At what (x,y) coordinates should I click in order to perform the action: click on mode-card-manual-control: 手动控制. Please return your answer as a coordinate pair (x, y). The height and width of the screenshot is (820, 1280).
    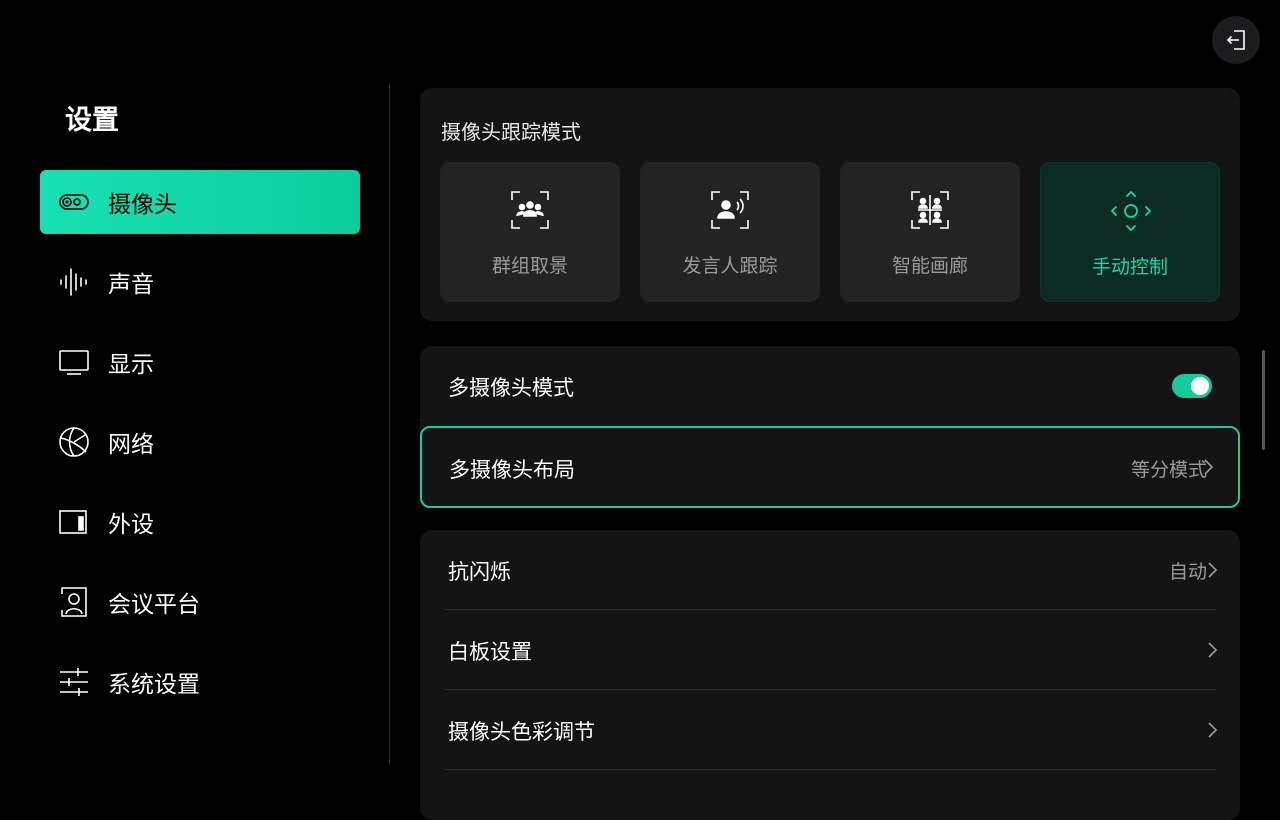
    Looking at the image, I should click on (1130, 232).